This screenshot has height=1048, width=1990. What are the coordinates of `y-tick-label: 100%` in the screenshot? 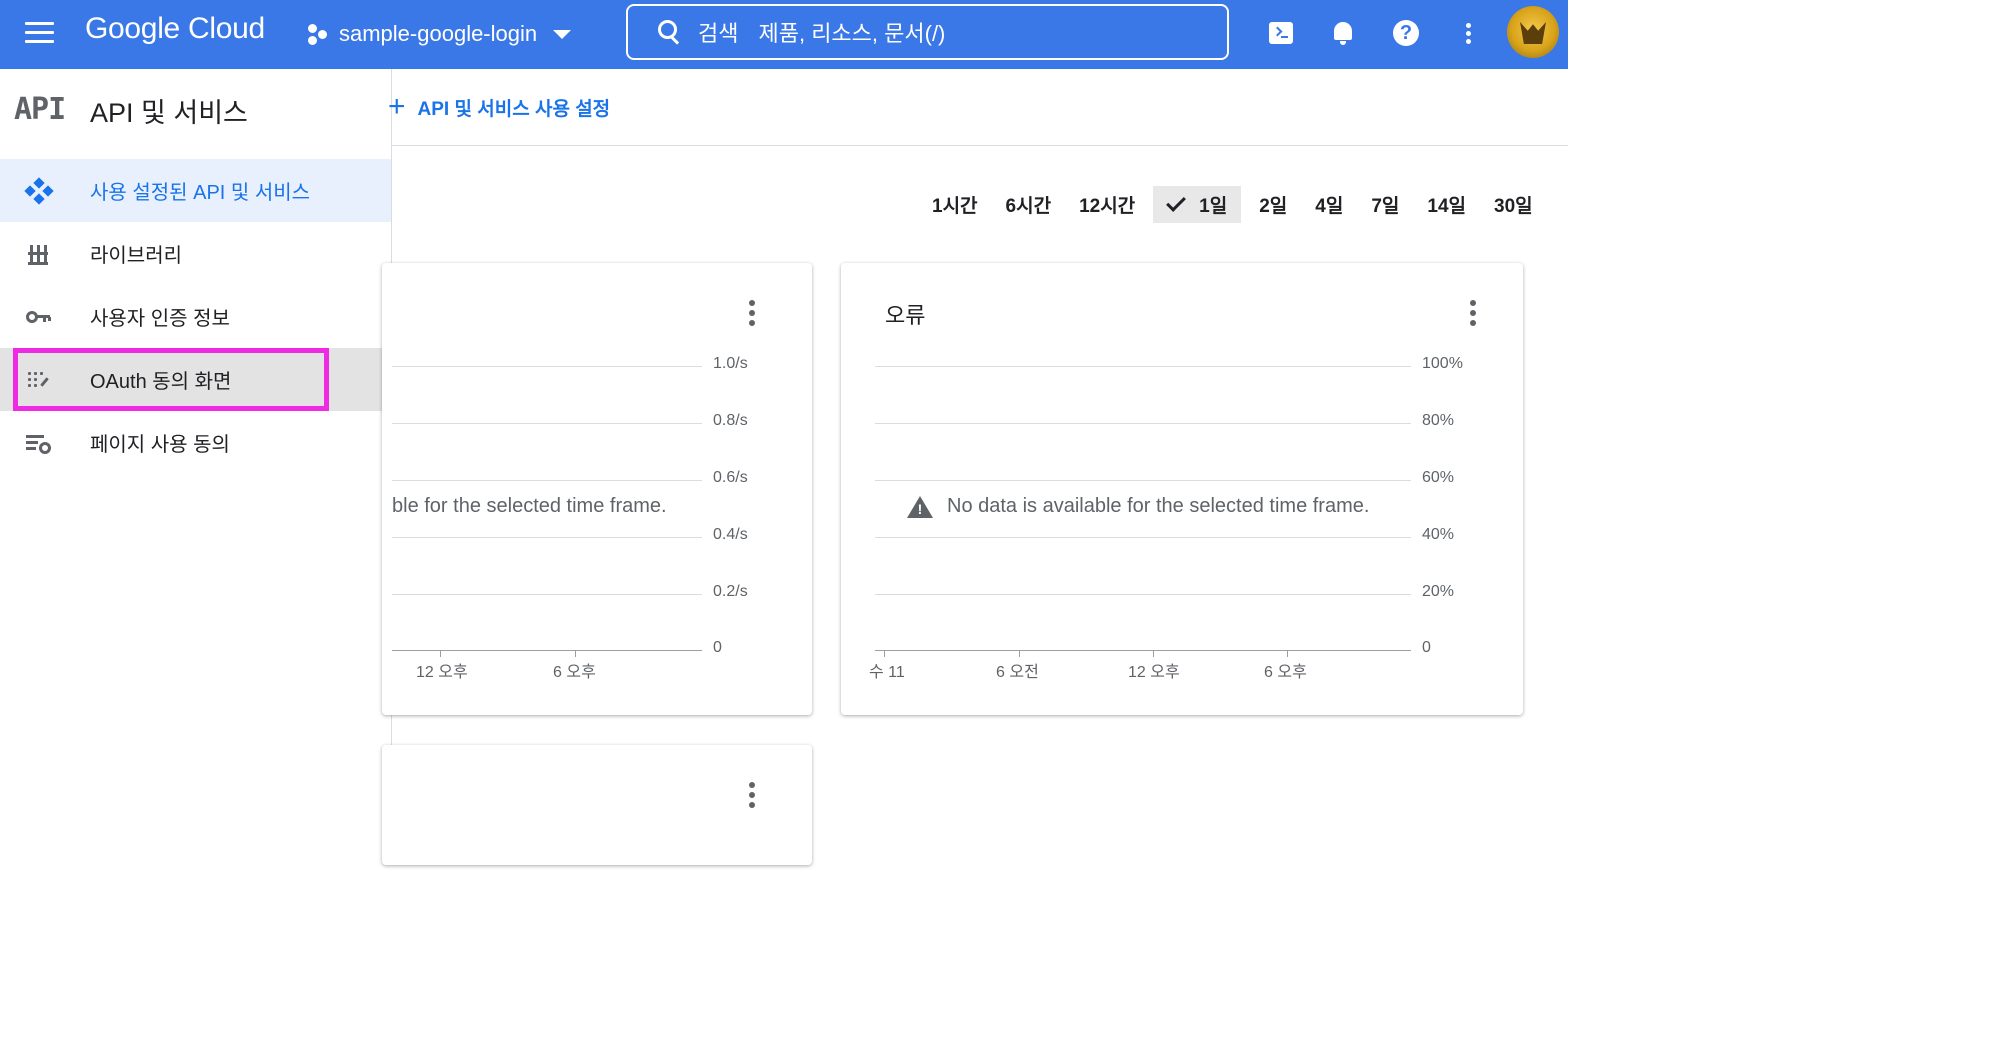 It's located at (1442, 363).